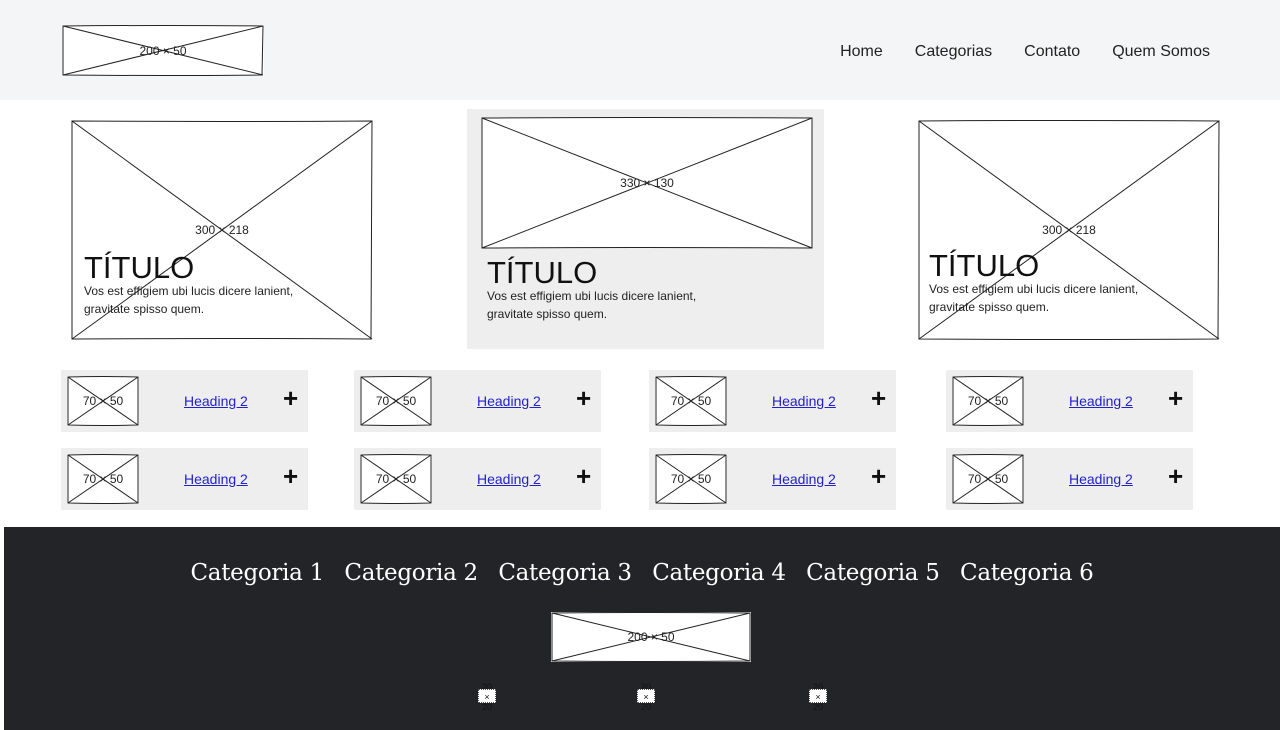  I want to click on social-icon-2: 20 × 20, so click(646, 697).